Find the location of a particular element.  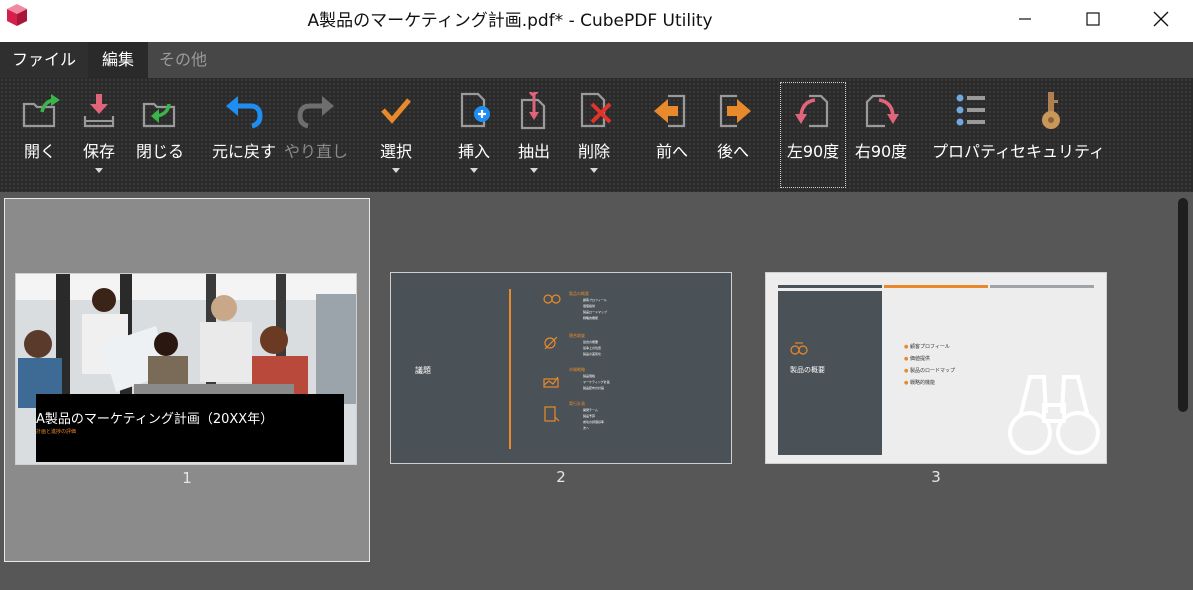

properties-list-icon is located at coordinates (970, 110).